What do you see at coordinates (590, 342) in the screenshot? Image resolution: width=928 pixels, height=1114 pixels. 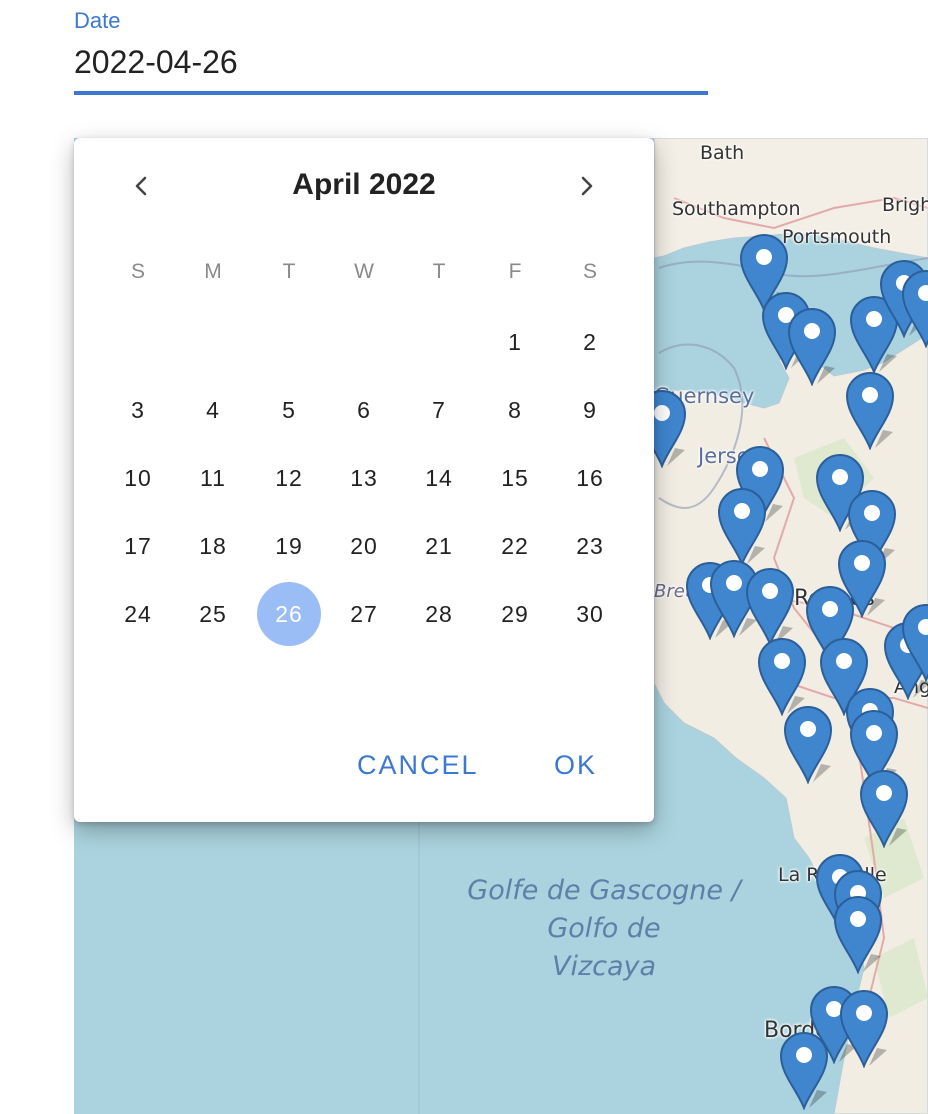 I see `day-cell: 2` at bounding box center [590, 342].